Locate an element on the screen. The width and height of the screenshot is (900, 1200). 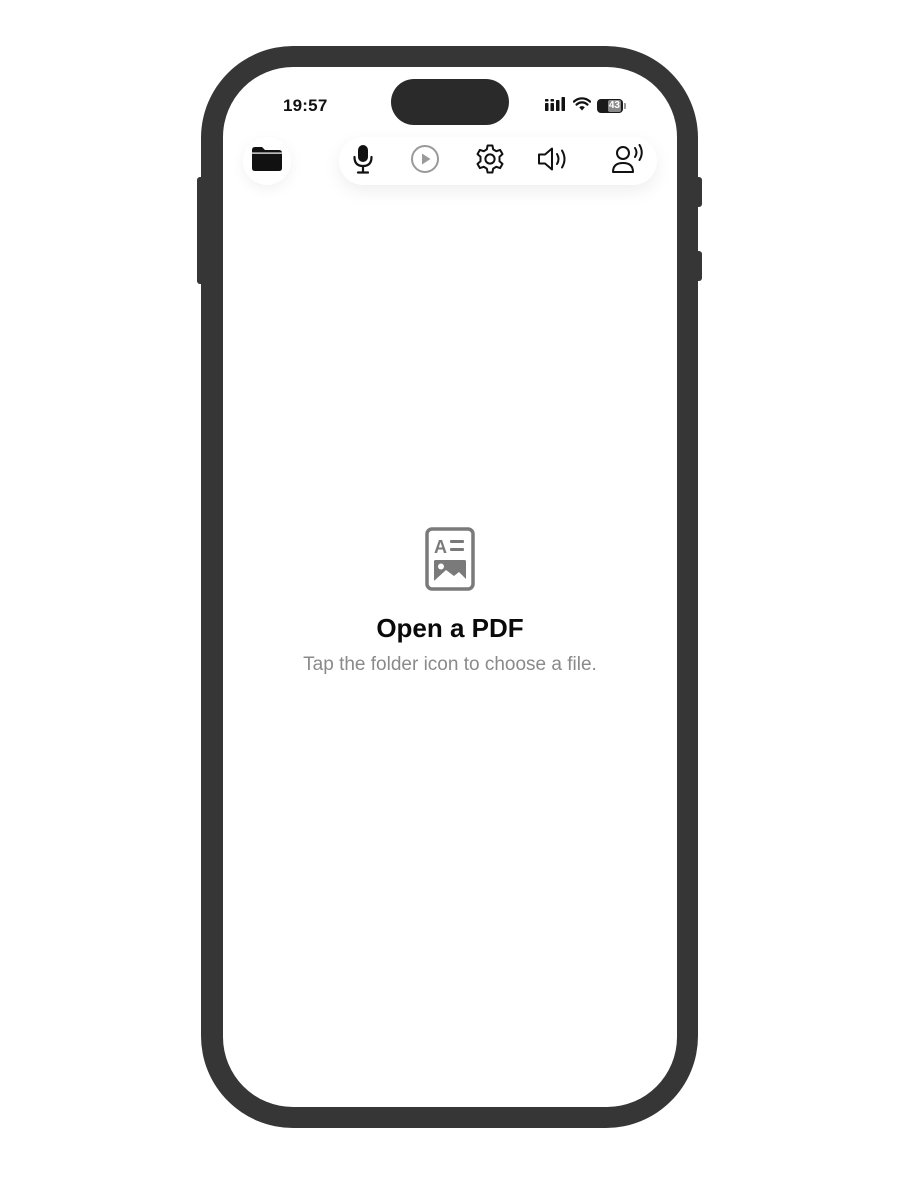
microphone-button is located at coordinates (363, 161).